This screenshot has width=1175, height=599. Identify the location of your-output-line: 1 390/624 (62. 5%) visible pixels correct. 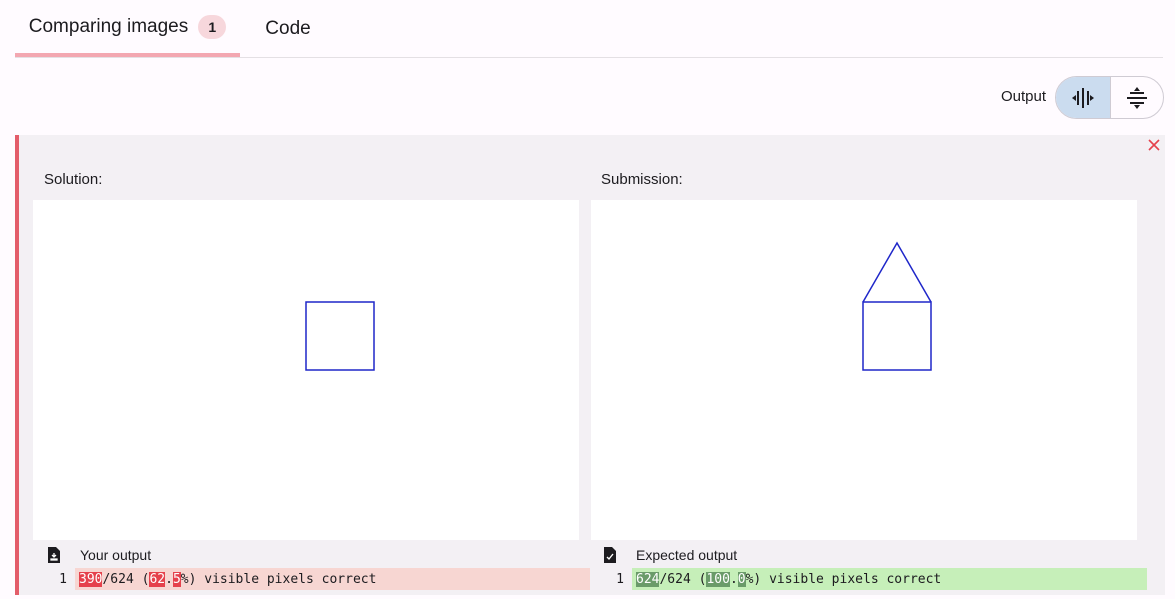
(311, 579).